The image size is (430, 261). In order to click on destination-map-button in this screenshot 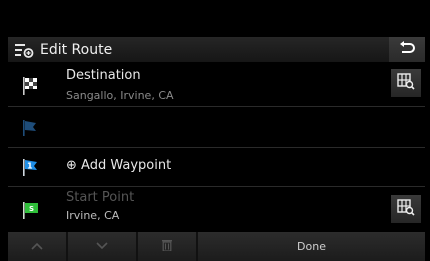, I will do `click(406, 83)`.